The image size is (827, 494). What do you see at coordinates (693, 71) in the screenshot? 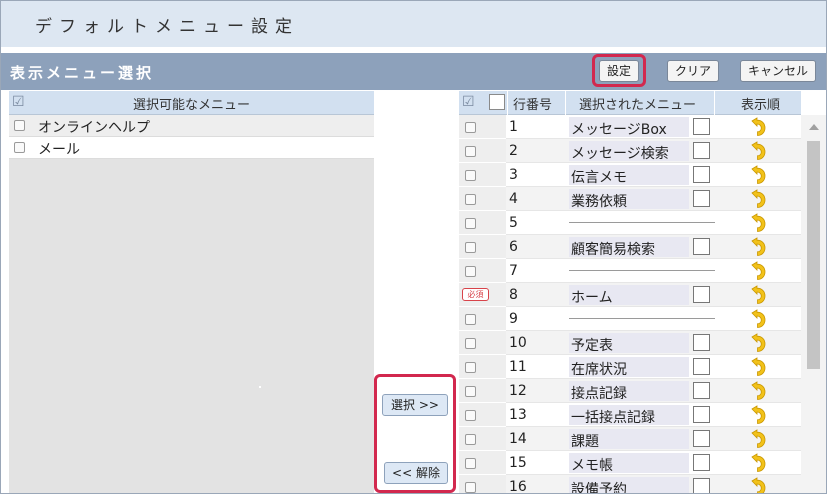
I see `clear-button: クリア` at bounding box center [693, 71].